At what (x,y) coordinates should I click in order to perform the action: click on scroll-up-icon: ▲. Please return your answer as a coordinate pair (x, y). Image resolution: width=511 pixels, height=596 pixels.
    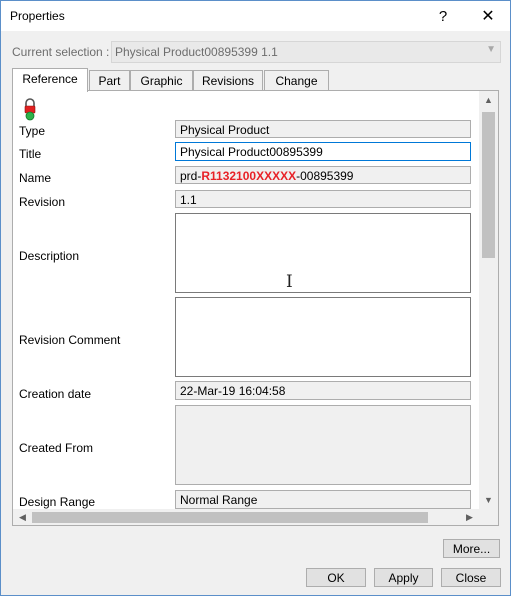
    Looking at the image, I should click on (488, 100).